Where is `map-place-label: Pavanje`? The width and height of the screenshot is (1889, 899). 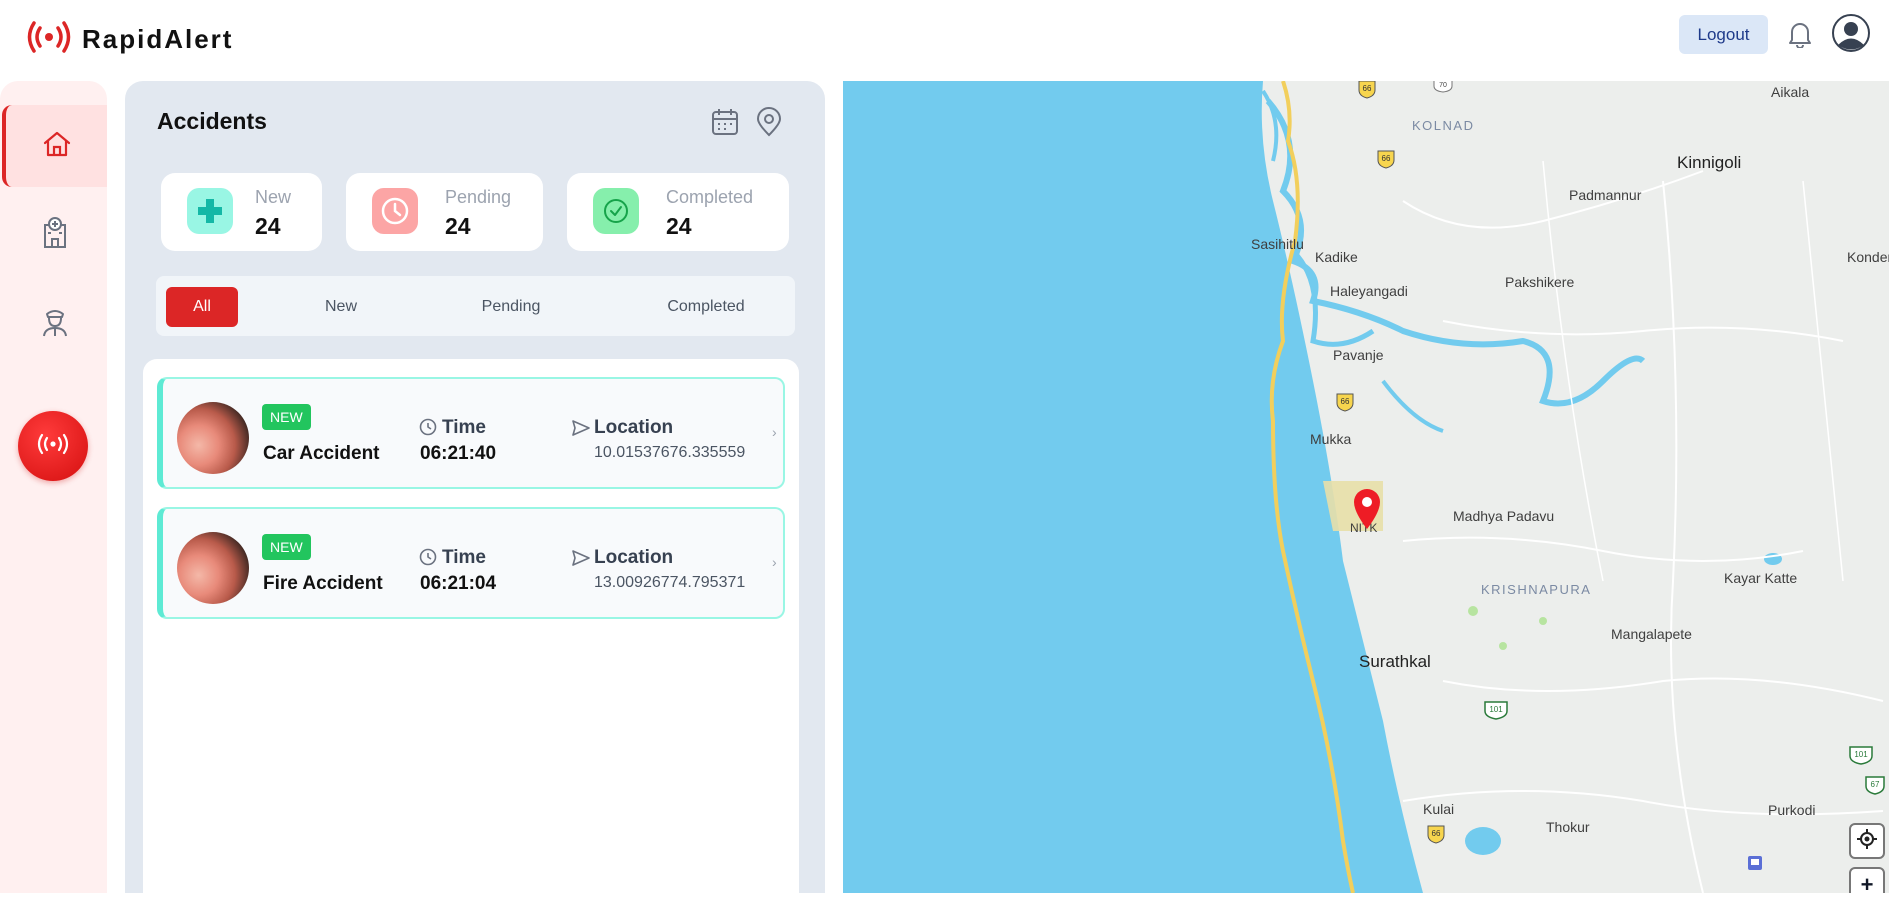
map-place-label: Pavanje is located at coordinates (1358, 355).